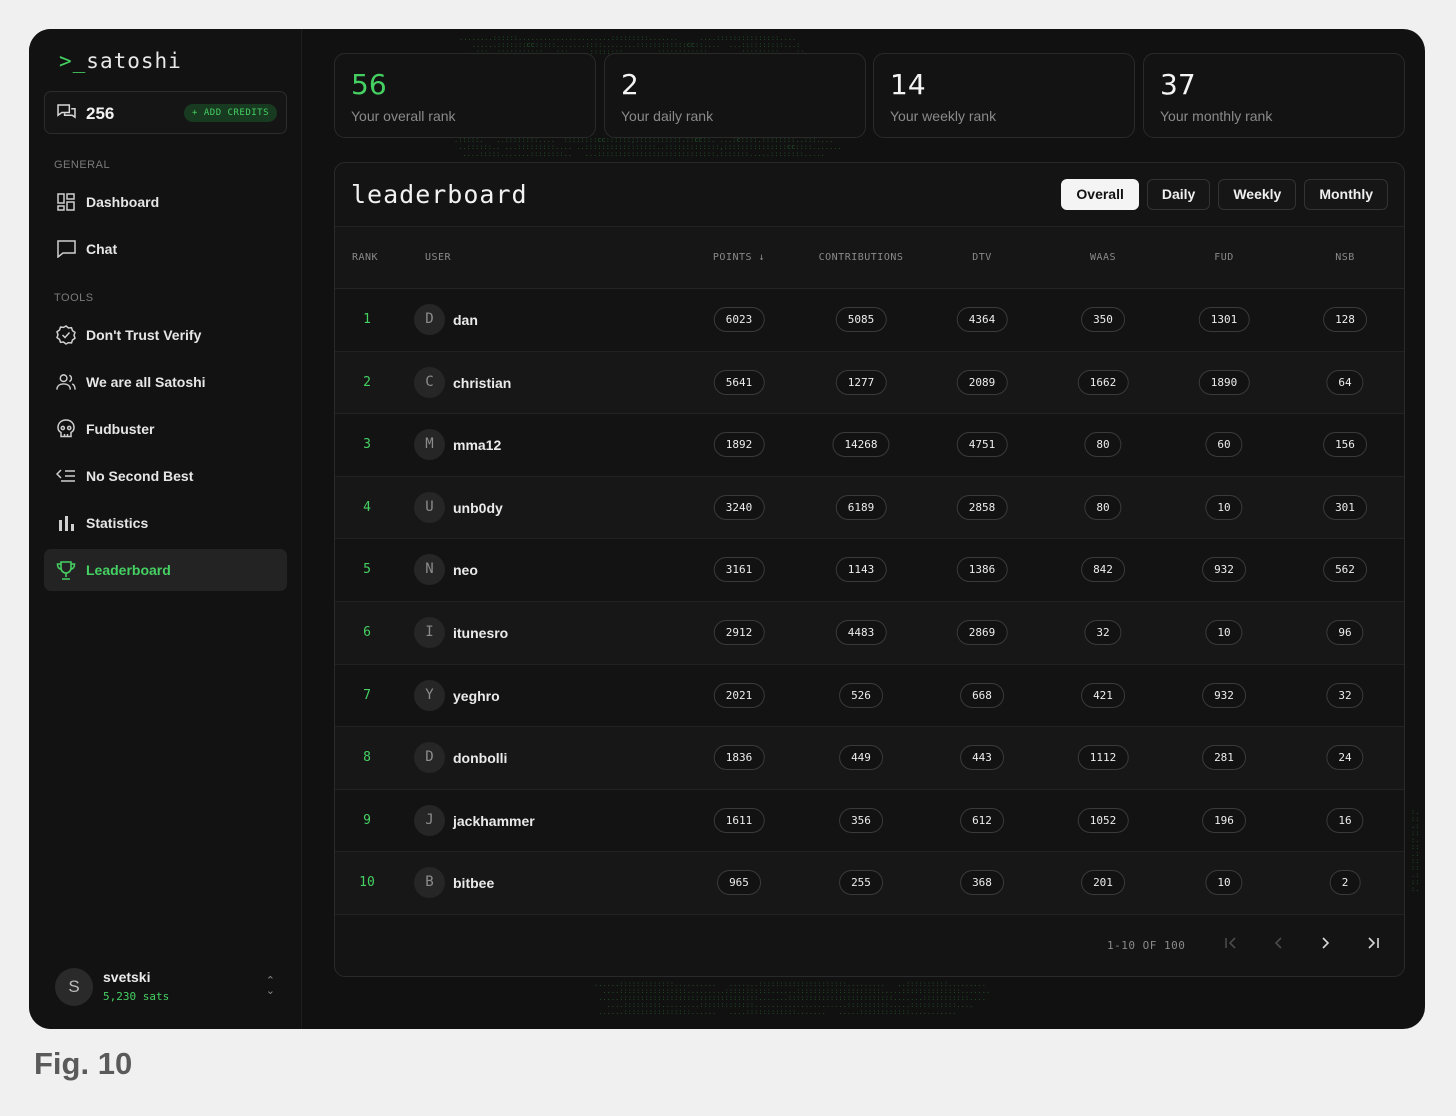 Image resolution: width=1456 pixels, height=1116 pixels. What do you see at coordinates (270, 986) in the screenshot?
I see `chevron-up-down-icon: ⌃ ⌄` at bounding box center [270, 986].